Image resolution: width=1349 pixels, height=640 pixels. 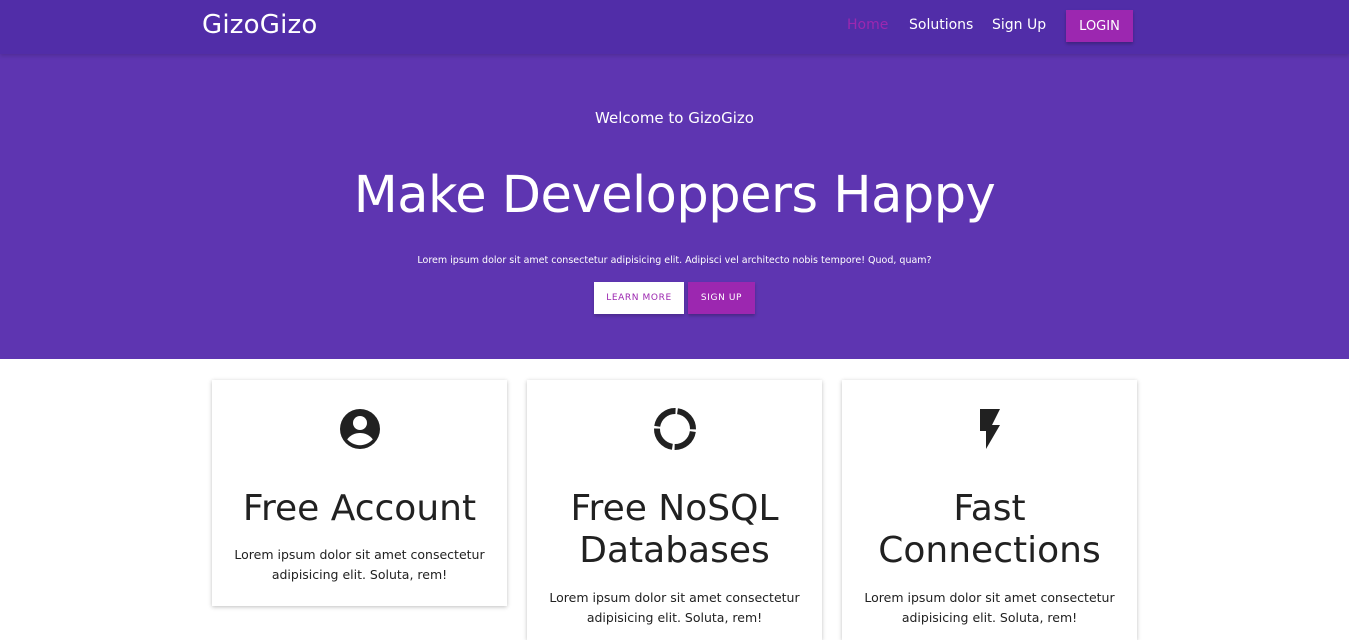 What do you see at coordinates (941, 25) in the screenshot?
I see `nav-link-solutions: Solutions` at bounding box center [941, 25].